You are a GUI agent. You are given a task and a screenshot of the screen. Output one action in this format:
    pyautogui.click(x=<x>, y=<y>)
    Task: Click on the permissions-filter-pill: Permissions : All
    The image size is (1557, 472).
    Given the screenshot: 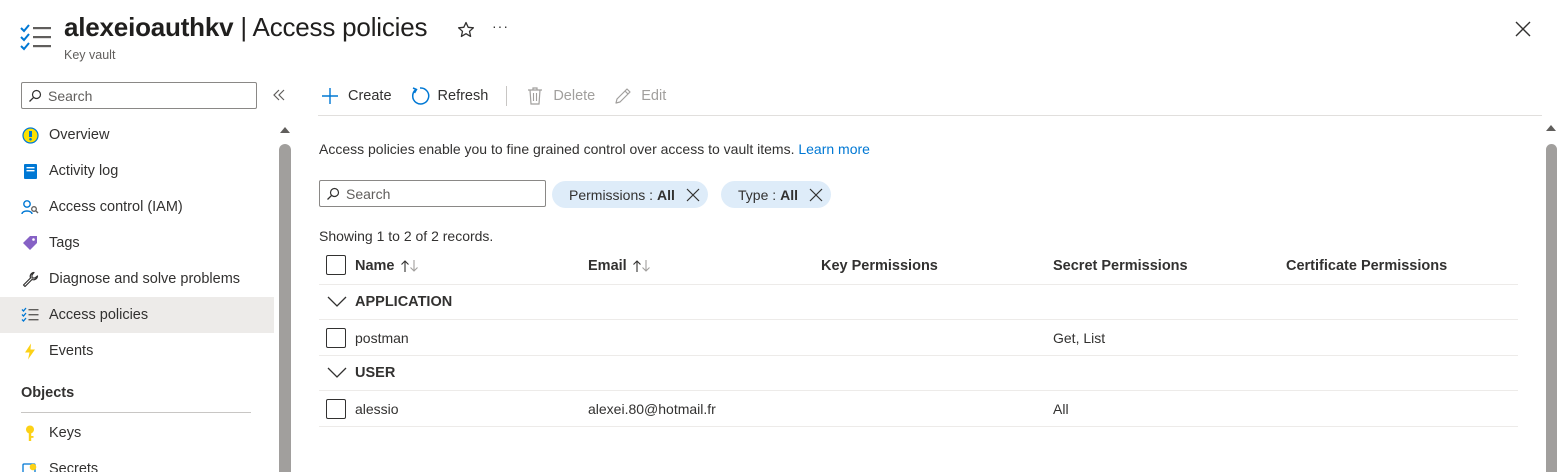 What is the action you would take?
    pyautogui.click(x=630, y=194)
    